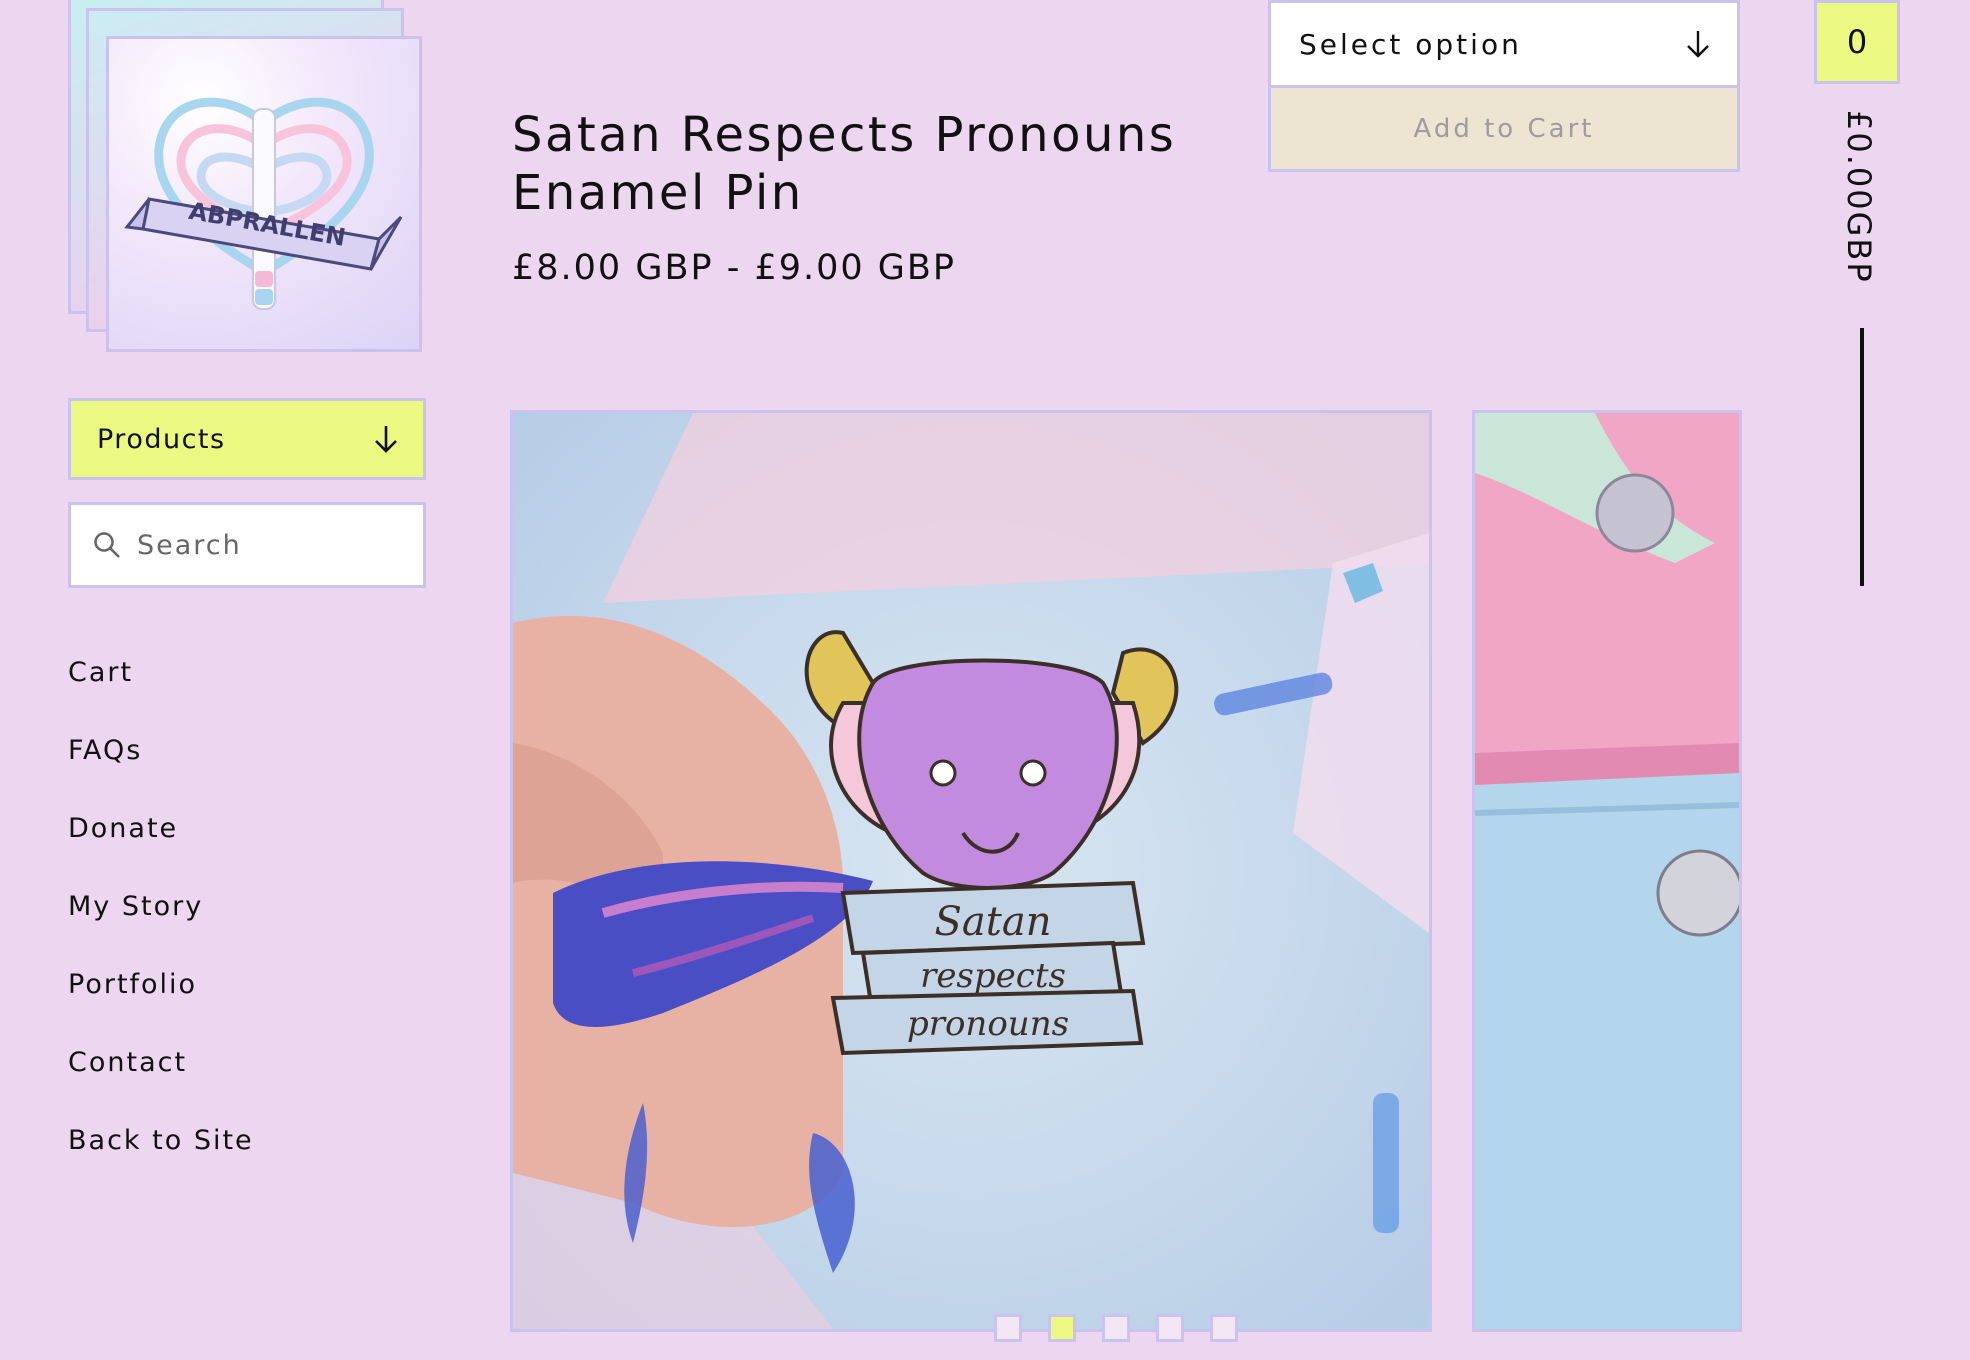  What do you see at coordinates (1410, 44) in the screenshot?
I see `option-select-label: Select option` at bounding box center [1410, 44].